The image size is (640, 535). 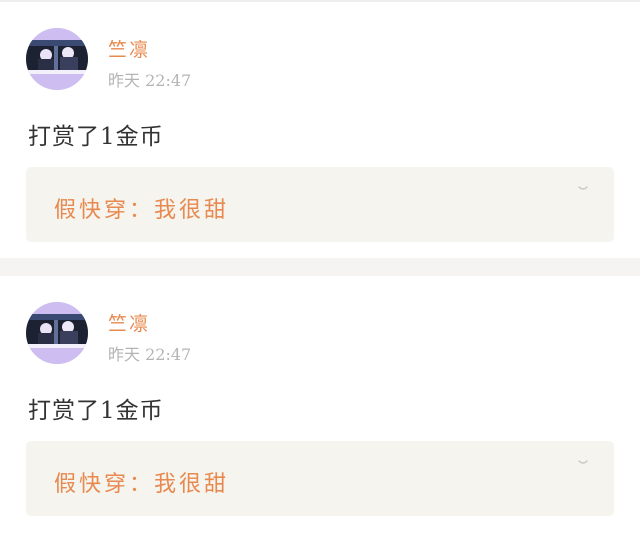 What do you see at coordinates (320, 267) in the screenshot?
I see `card-separator` at bounding box center [320, 267].